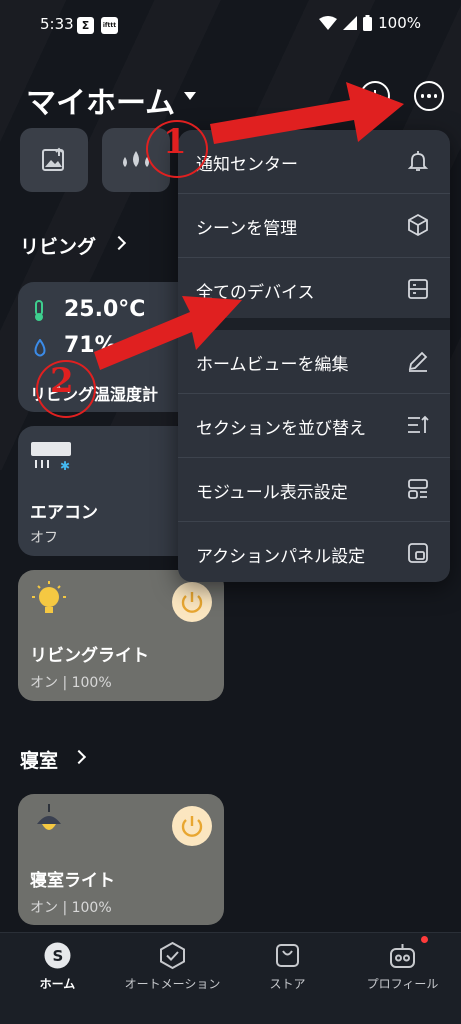  I want to click on menu-item-notification-center: 通知センター, so click(314, 161).